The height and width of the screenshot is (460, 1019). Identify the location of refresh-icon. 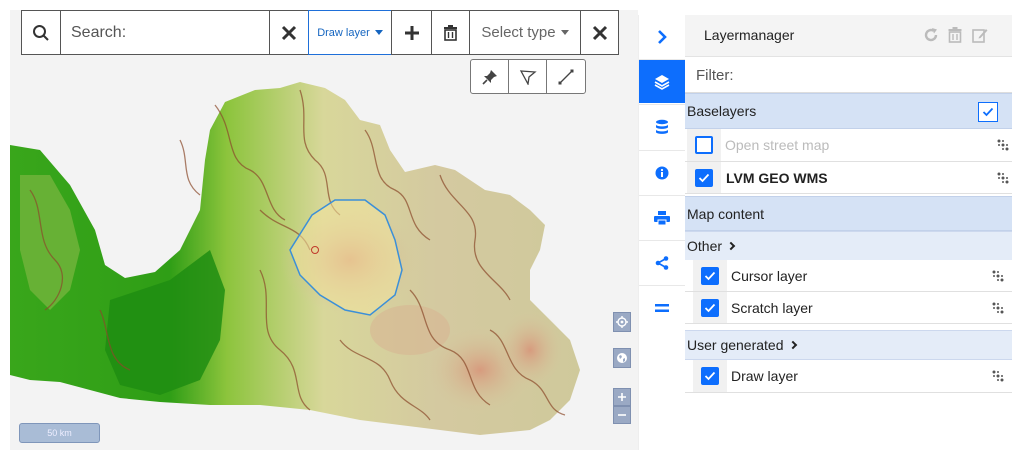
(931, 35).